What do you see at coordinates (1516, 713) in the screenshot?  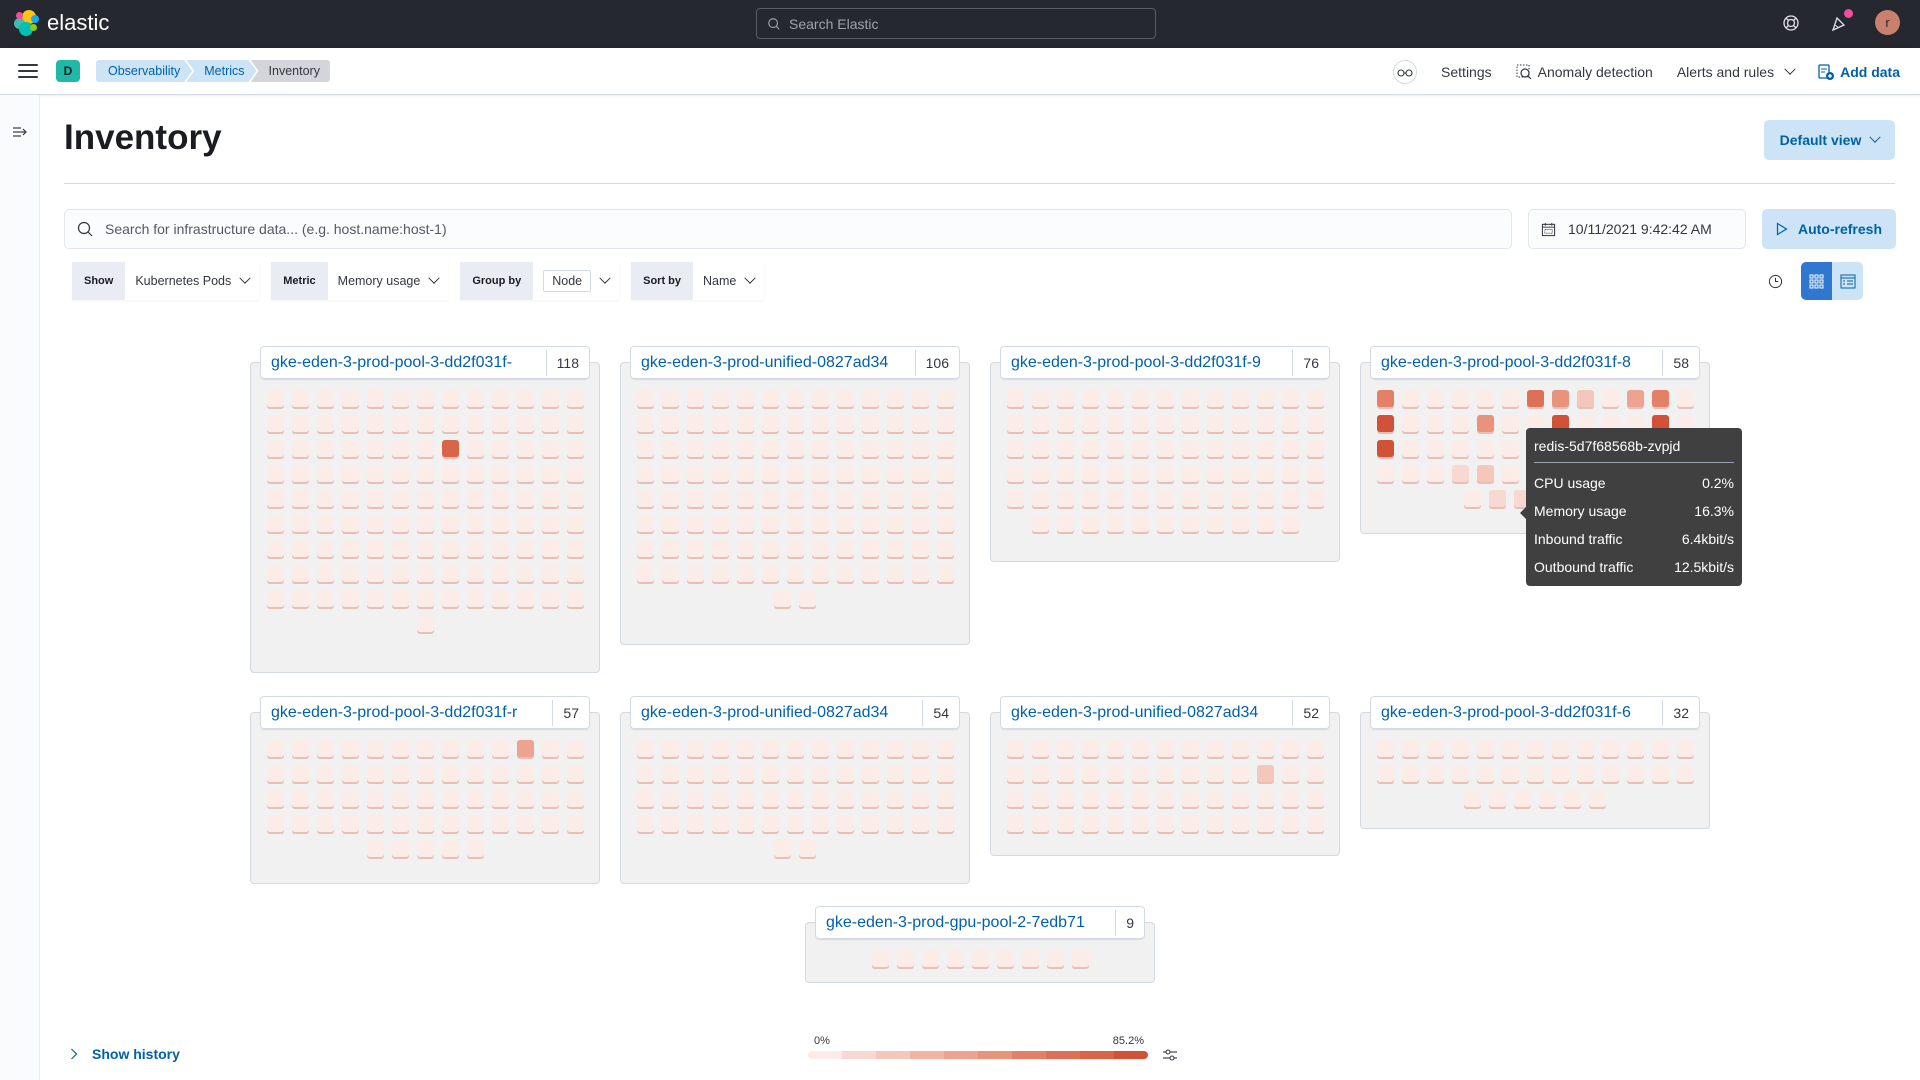 I see `group-name: gke-eden-3-prod-pool-3-dd2f031f-6` at bounding box center [1516, 713].